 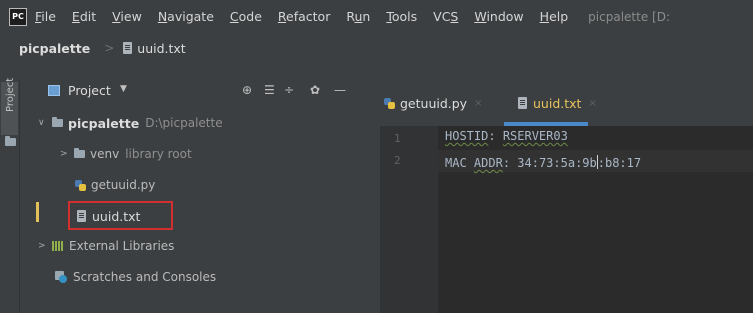 What do you see at coordinates (409, 219) in the screenshot?
I see `line-gutter: 1 2` at bounding box center [409, 219].